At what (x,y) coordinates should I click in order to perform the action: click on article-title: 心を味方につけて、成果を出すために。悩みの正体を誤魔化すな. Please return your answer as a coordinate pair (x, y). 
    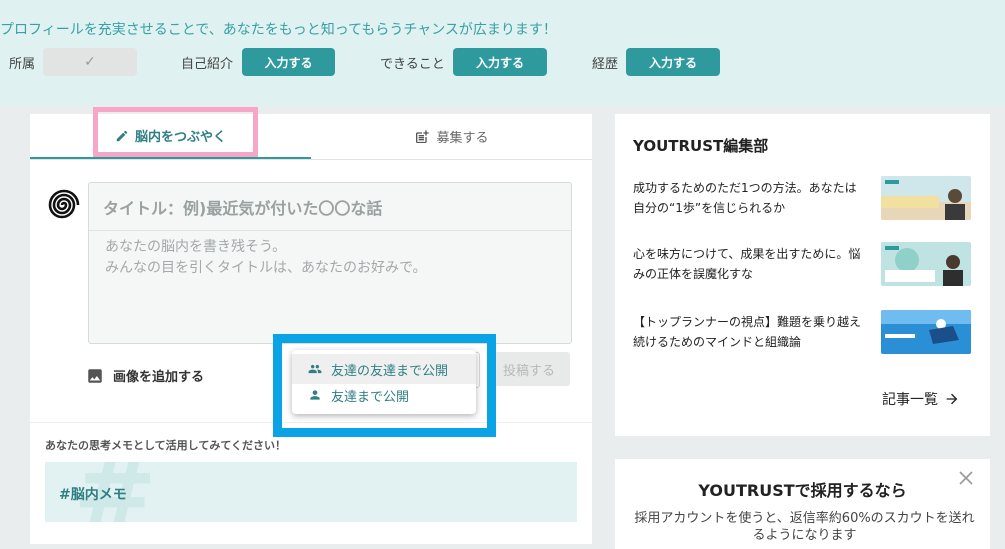
    Looking at the image, I should click on (747, 264).